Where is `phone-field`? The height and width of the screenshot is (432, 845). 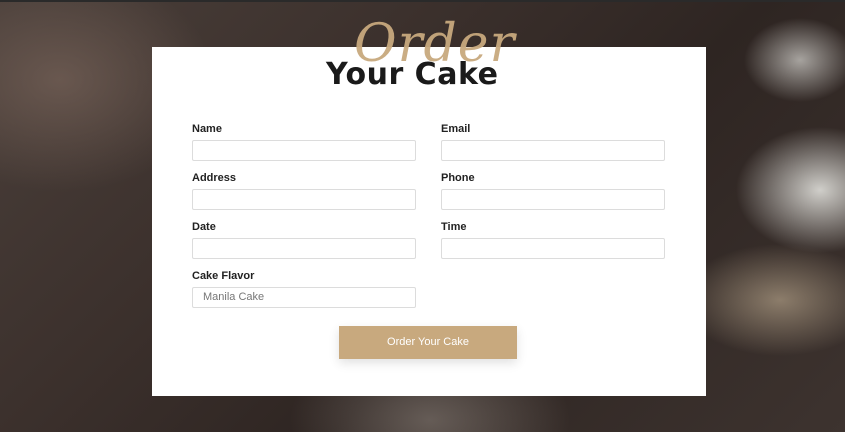
phone-field is located at coordinates (553, 199).